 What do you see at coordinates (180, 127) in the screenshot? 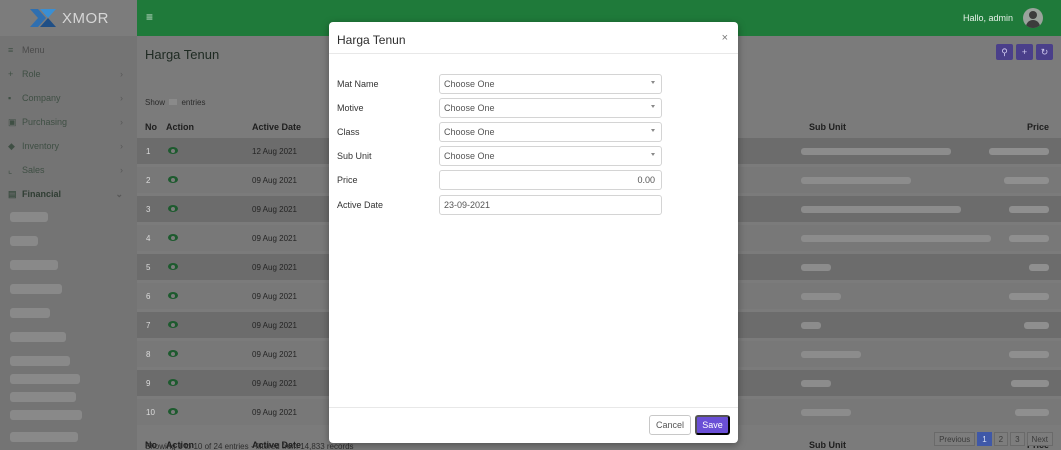
I see `column-header-action: Action` at bounding box center [180, 127].